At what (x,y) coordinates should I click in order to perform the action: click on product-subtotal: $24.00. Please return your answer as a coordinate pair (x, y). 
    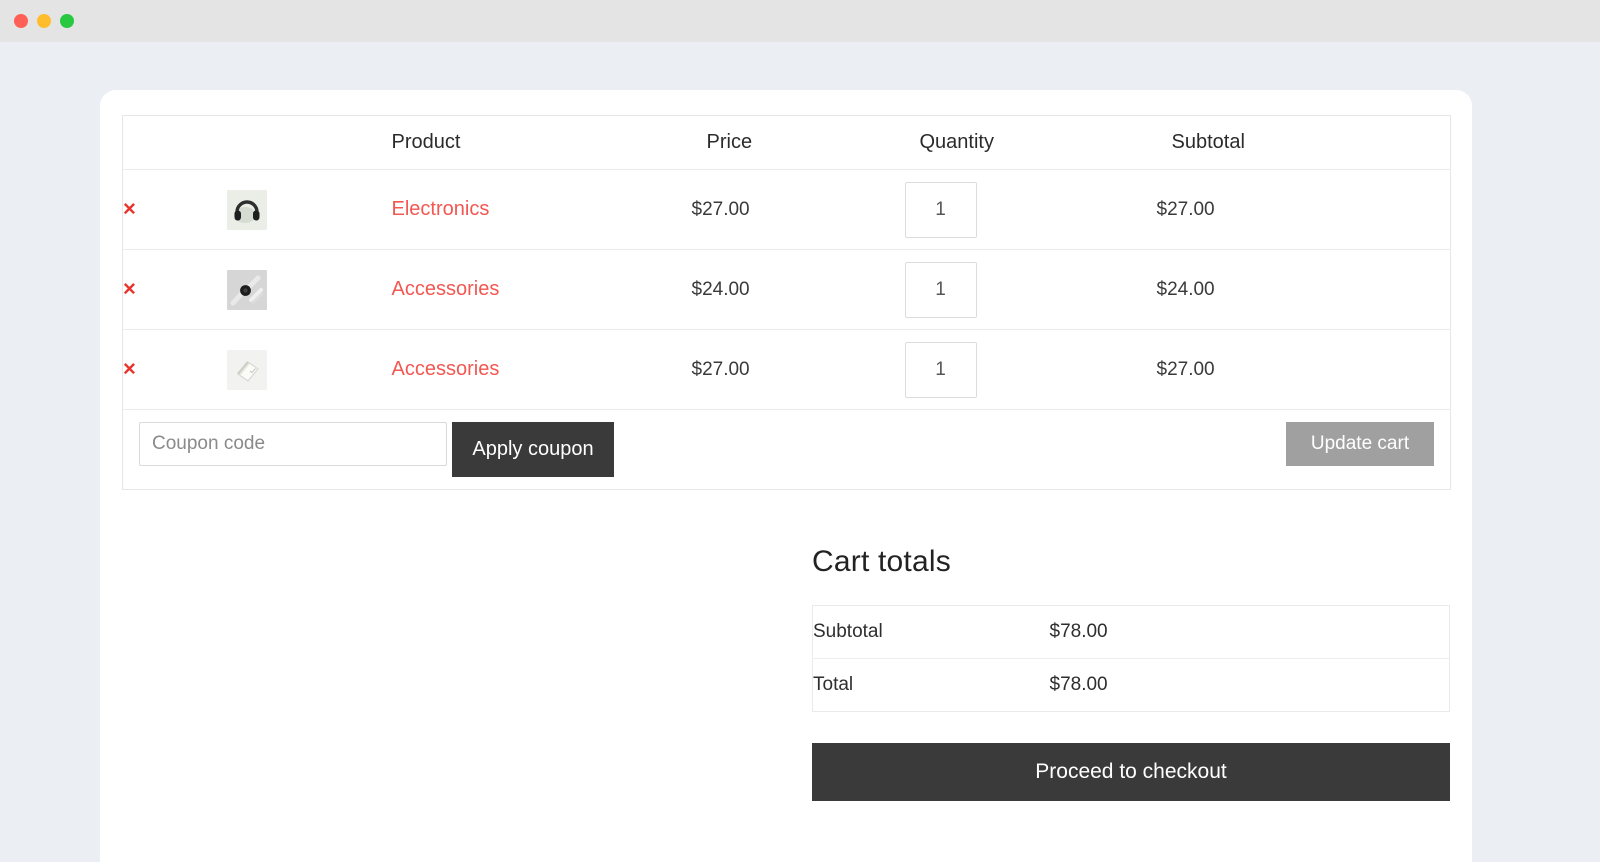
    Looking at the image, I should click on (1303, 289).